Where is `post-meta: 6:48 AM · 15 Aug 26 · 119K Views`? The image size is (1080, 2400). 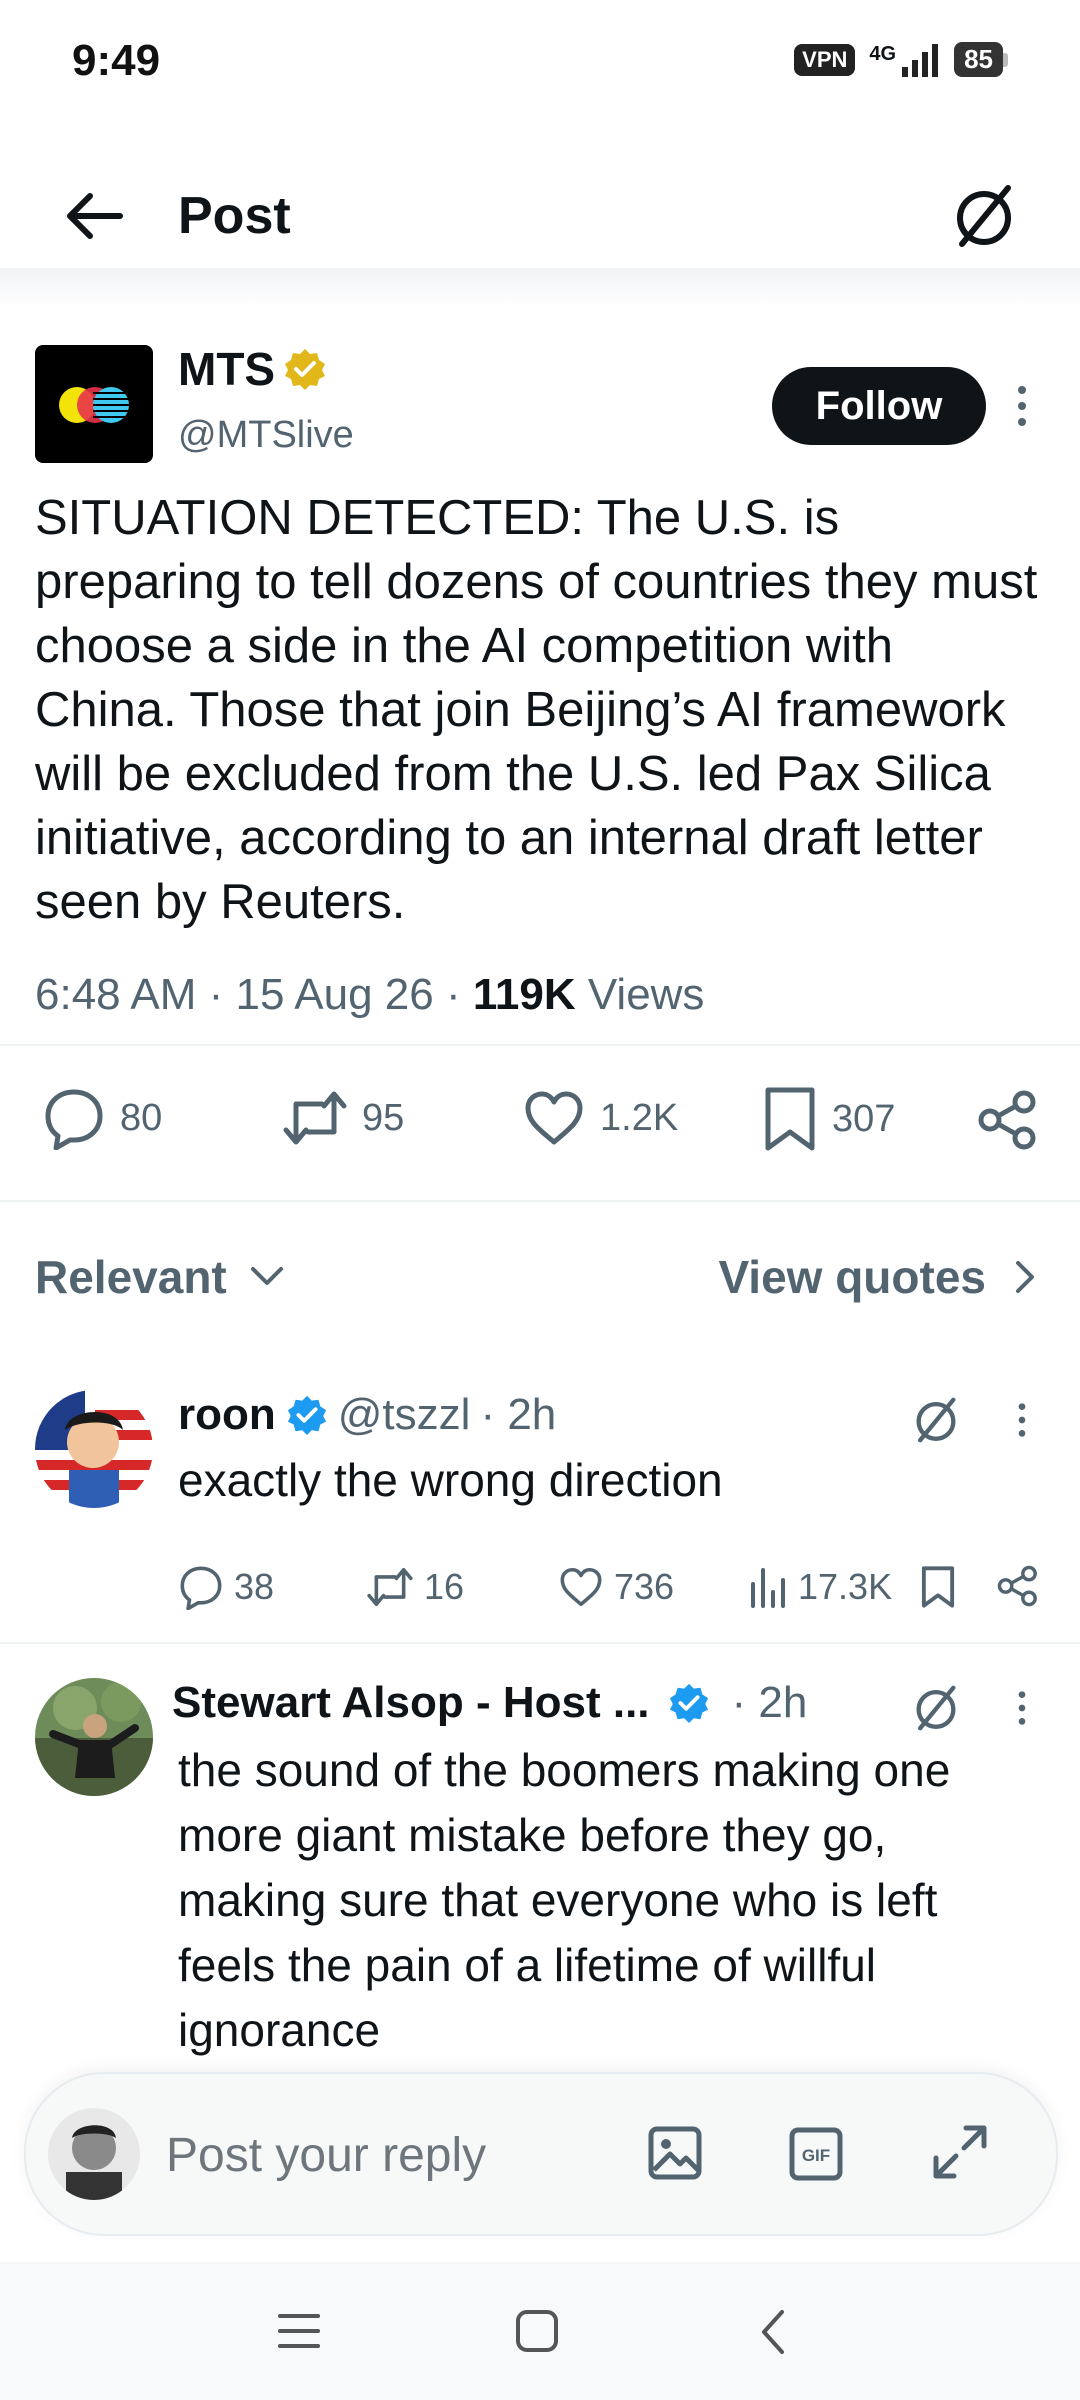 post-meta: 6:48 AM · 15 Aug 26 · 119K Views is located at coordinates (370, 994).